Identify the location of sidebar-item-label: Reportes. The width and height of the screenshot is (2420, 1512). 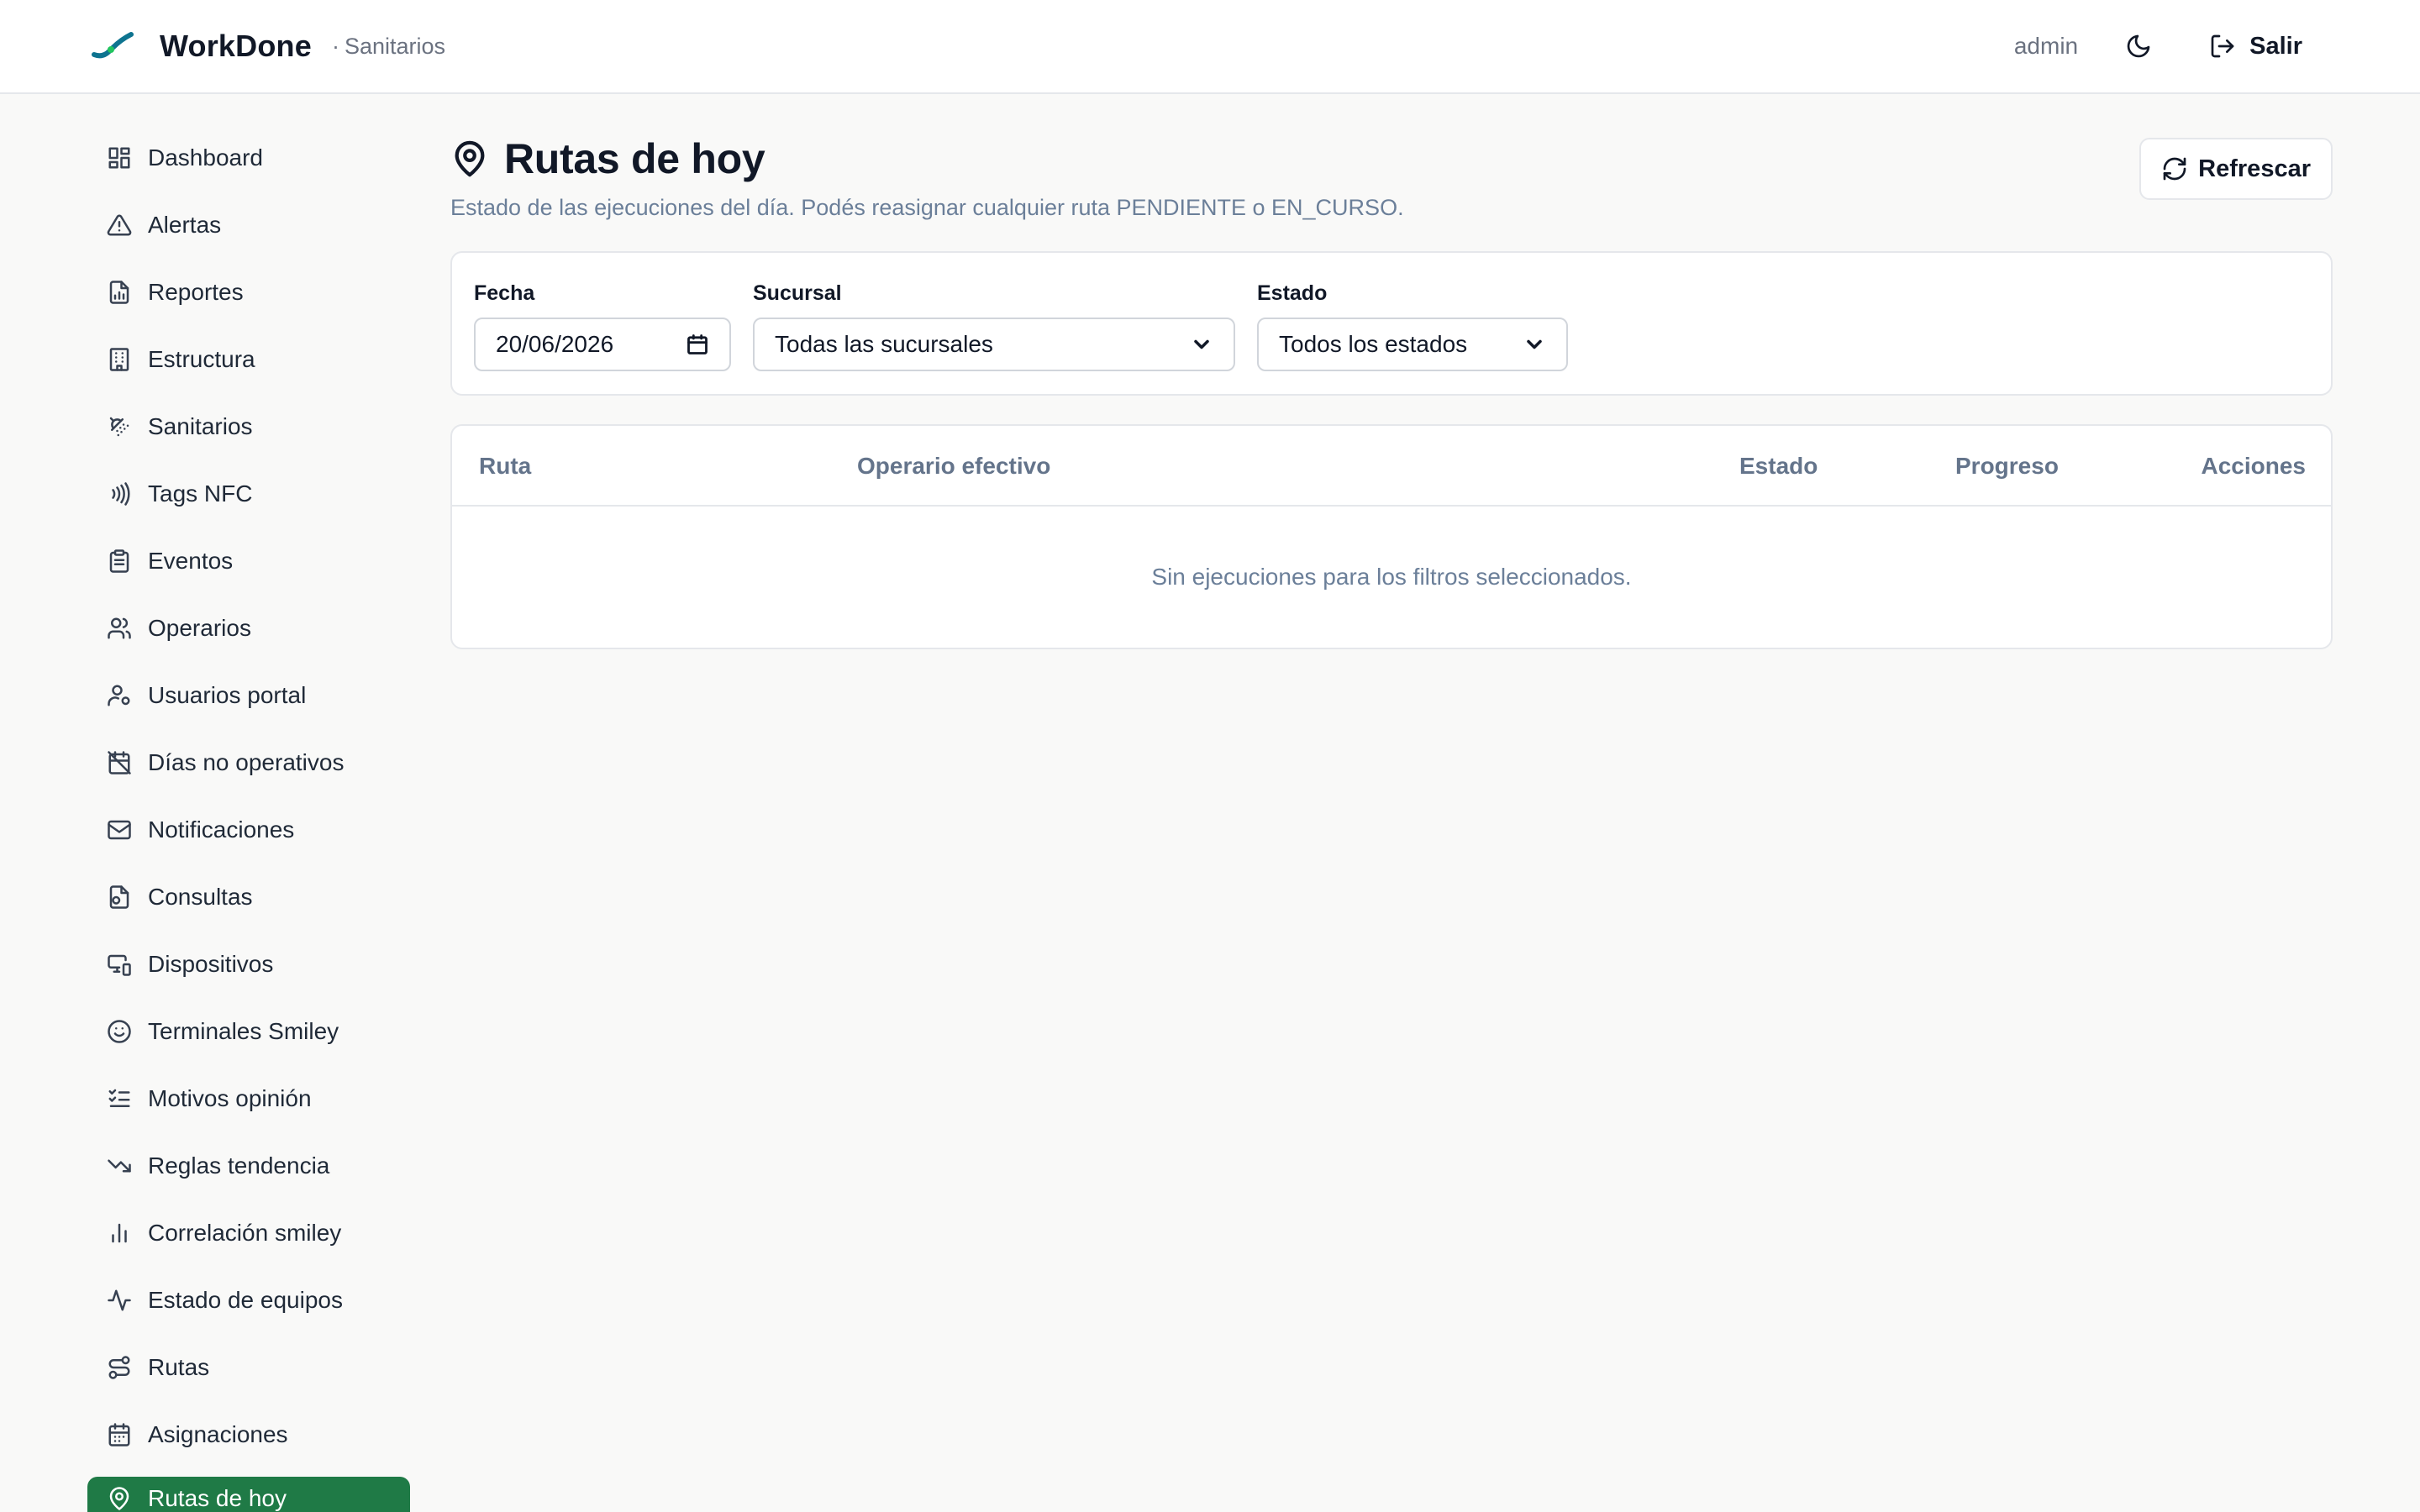
(196, 292).